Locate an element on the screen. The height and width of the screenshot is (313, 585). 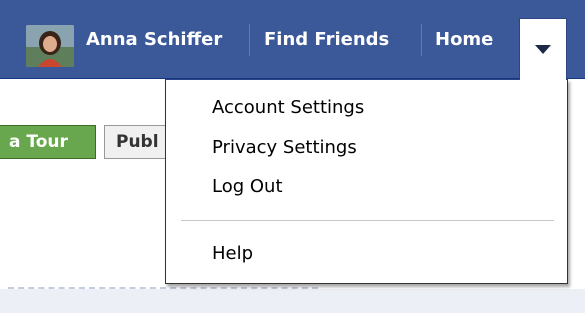
menu-item-help: Help is located at coordinates (232, 254).